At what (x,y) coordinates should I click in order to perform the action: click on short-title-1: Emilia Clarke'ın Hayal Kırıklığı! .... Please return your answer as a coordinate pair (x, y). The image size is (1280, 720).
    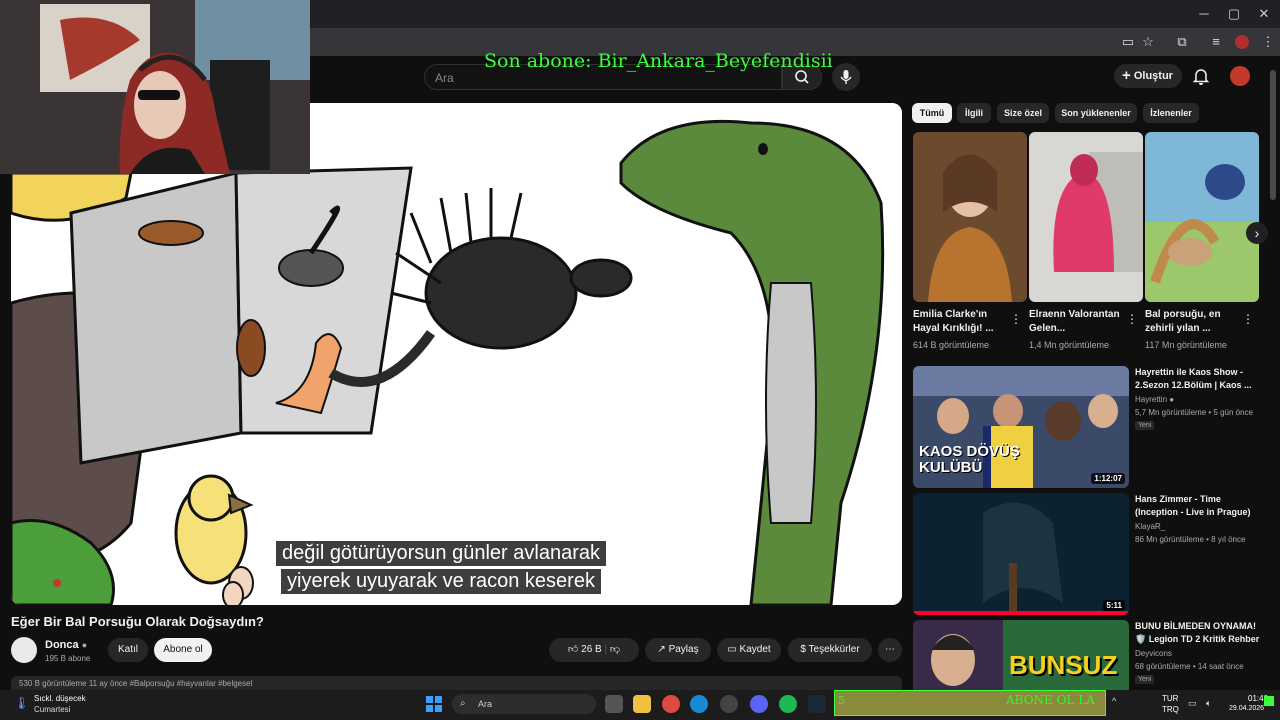
    Looking at the image, I should click on (961, 322).